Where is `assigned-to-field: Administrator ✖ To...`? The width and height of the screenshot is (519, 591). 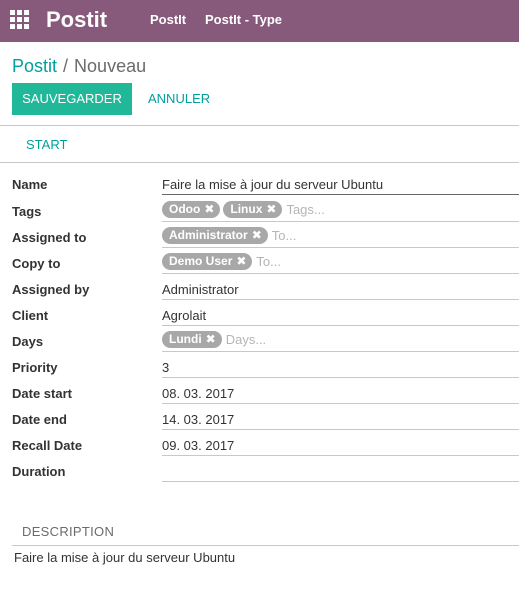
assigned-to-field: Administrator ✖ To... is located at coordinates (340, 236).